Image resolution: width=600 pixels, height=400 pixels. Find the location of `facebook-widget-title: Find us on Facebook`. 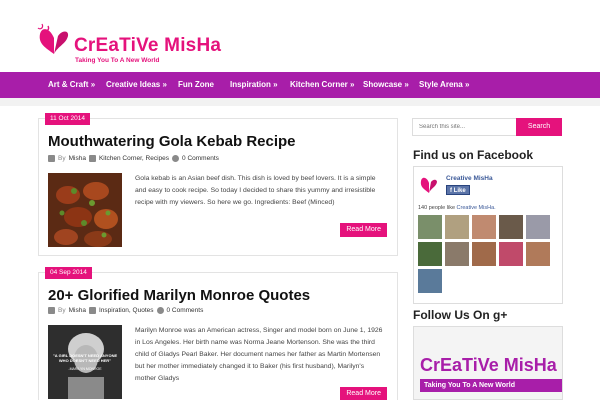

facebook-widget-title: Find us on Facebook is located at coordinates (473, 155).